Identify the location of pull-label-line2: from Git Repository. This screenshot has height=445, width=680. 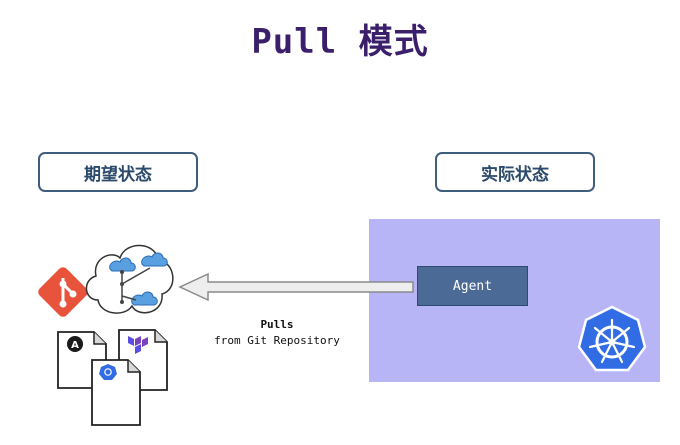
(277, 340).